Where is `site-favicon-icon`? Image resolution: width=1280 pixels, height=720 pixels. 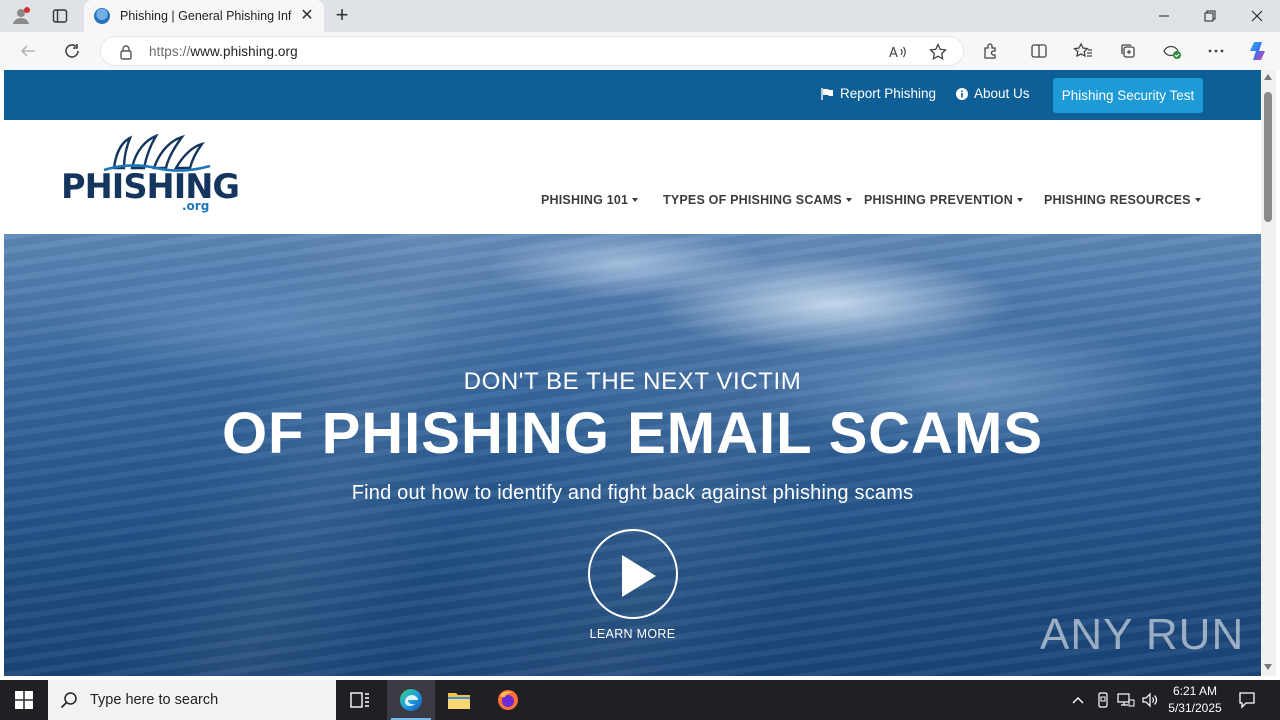 site-favicon-icon is located at coordinates (102, 16).